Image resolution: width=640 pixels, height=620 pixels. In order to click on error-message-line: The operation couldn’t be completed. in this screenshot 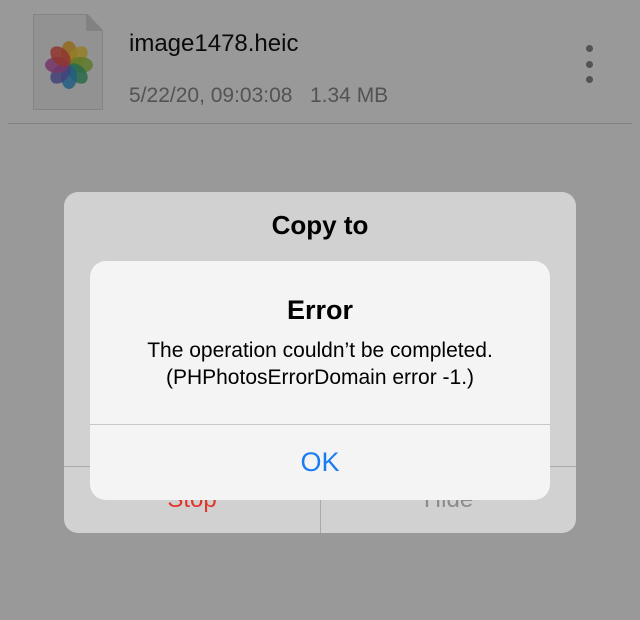, I will do `click(320, 350)`.